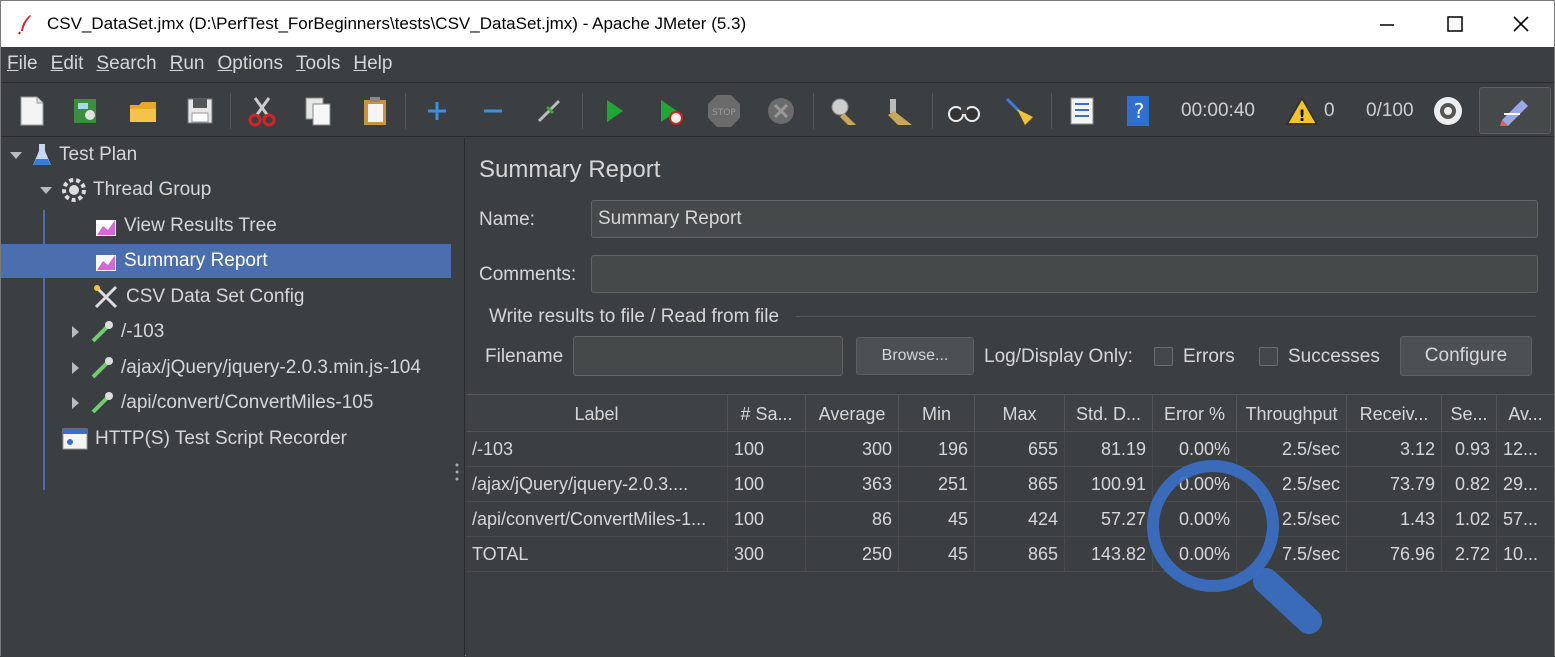 The image size is (1555, 657). What do you see at coordinates (528, 274) in the screenshot?
I see `comments-label: Comments:` at bounding box center [528, 274].